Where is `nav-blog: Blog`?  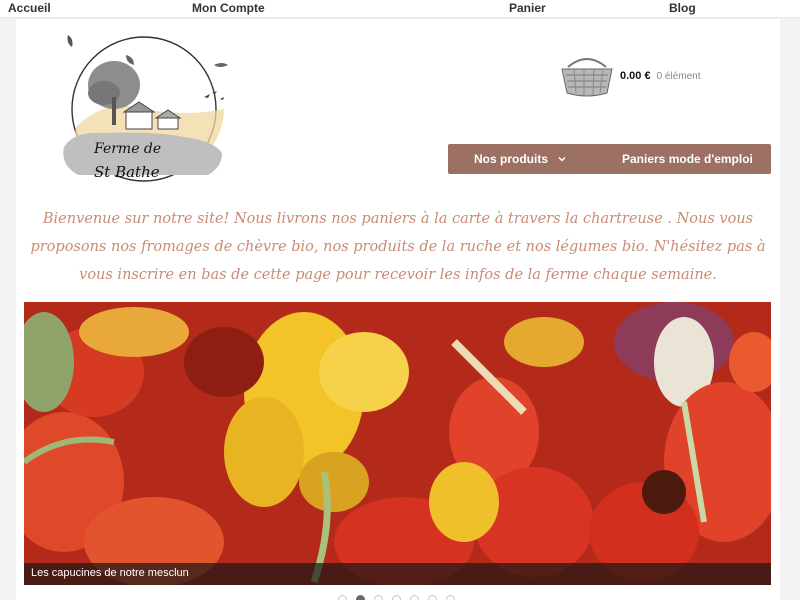 nav-blog: Blog is located at coordinates (682, 8).